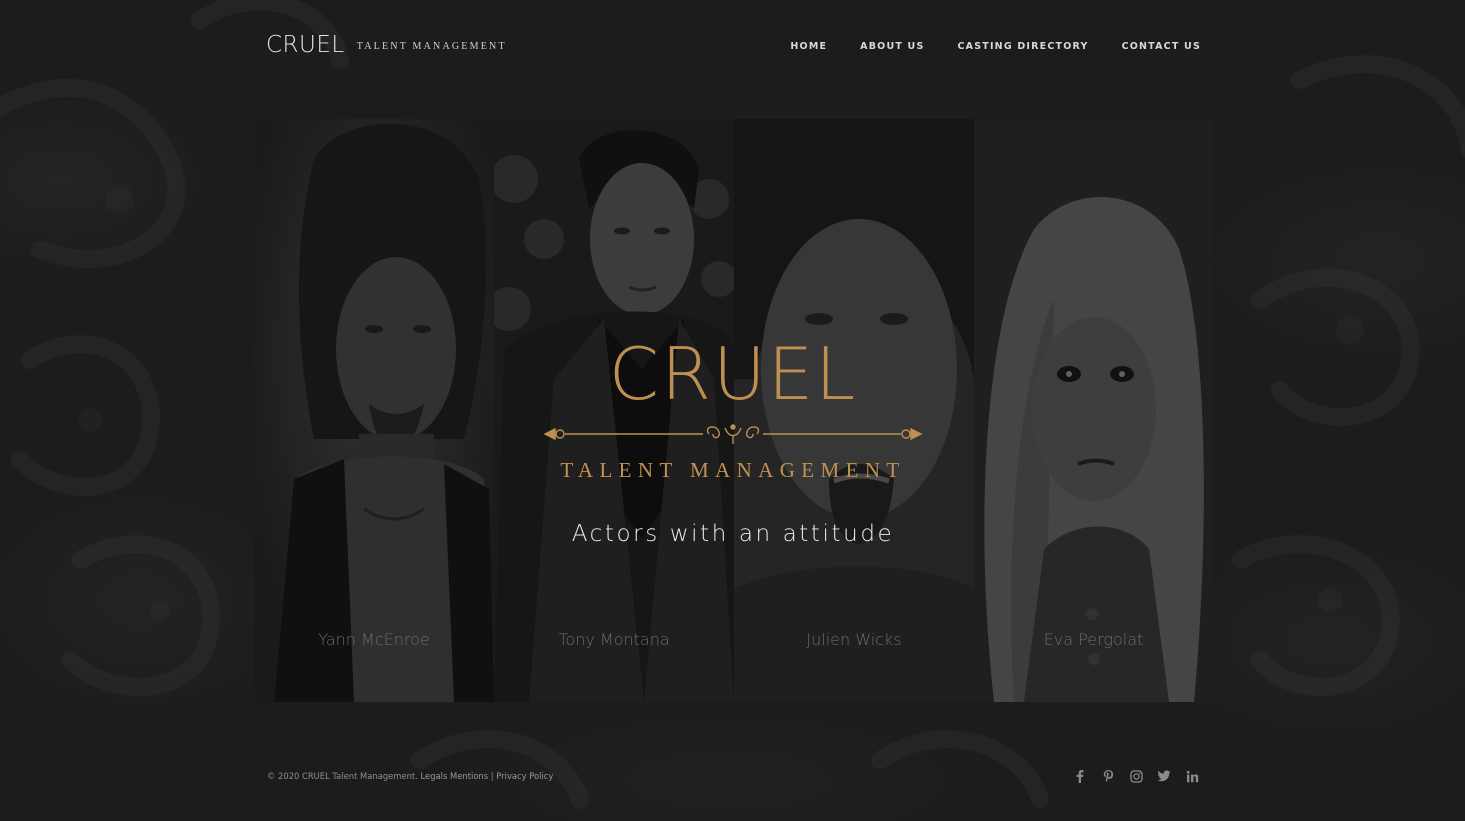  What do you see at coordinates (1192, 776) in the screenshot?
I see `linkedin-icon` at bounding box center [1192, 776].